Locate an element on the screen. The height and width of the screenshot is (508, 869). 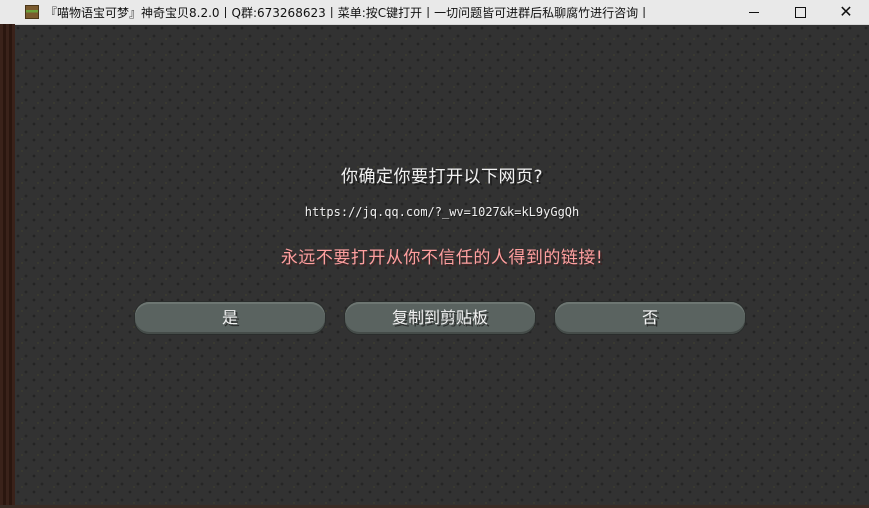
close-button: ✕ is located at coordinates (846, 12).